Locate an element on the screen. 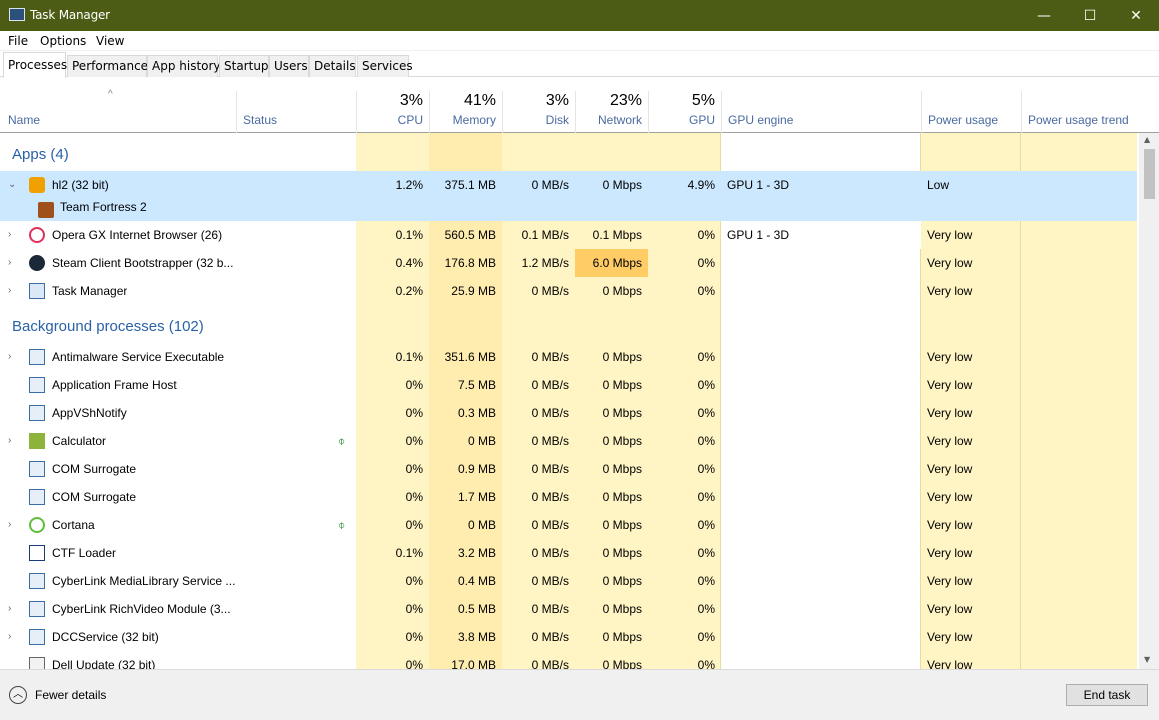 The image size is (1159, 720). tab-startup: Startup is located at coordinates (244, 66).